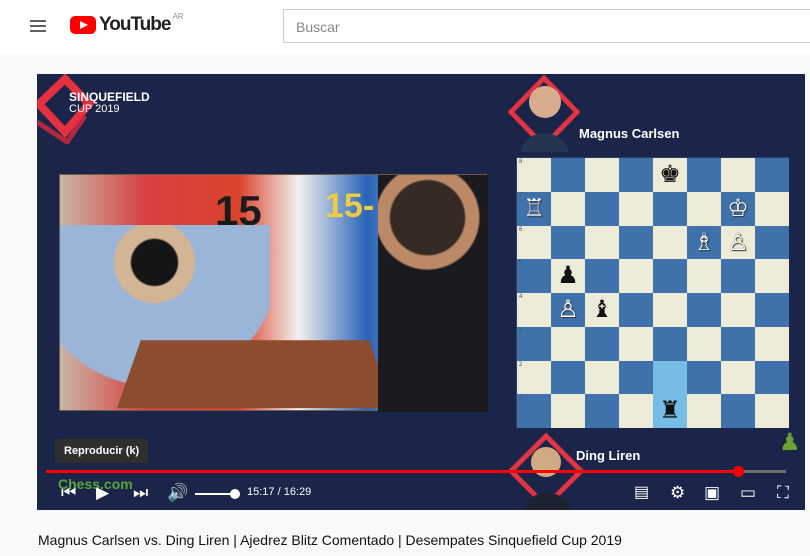 The height and width of the screenshot is (556, 810). Describe the element at coordinates (772, 310) in the screenshot. I see `square-h4` at that location.